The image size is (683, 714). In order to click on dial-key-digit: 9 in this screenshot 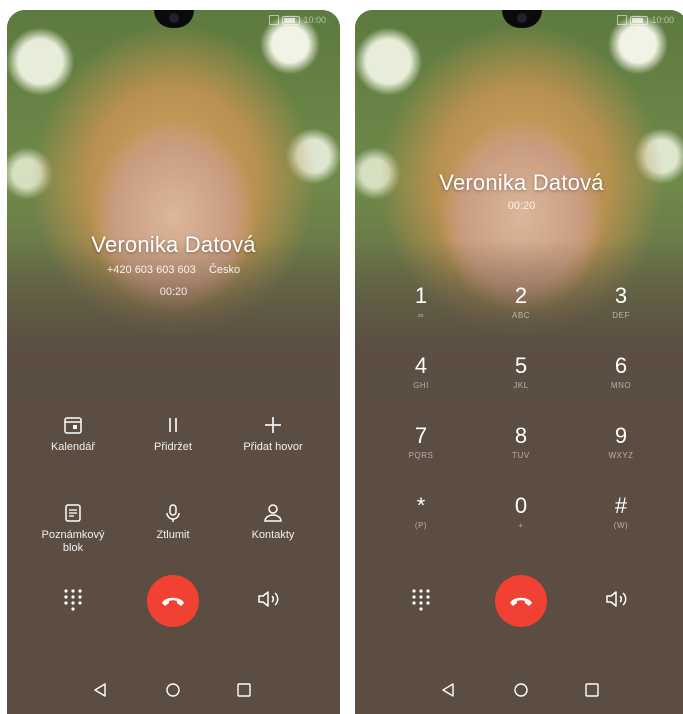, I will do `click(621, 435)`.